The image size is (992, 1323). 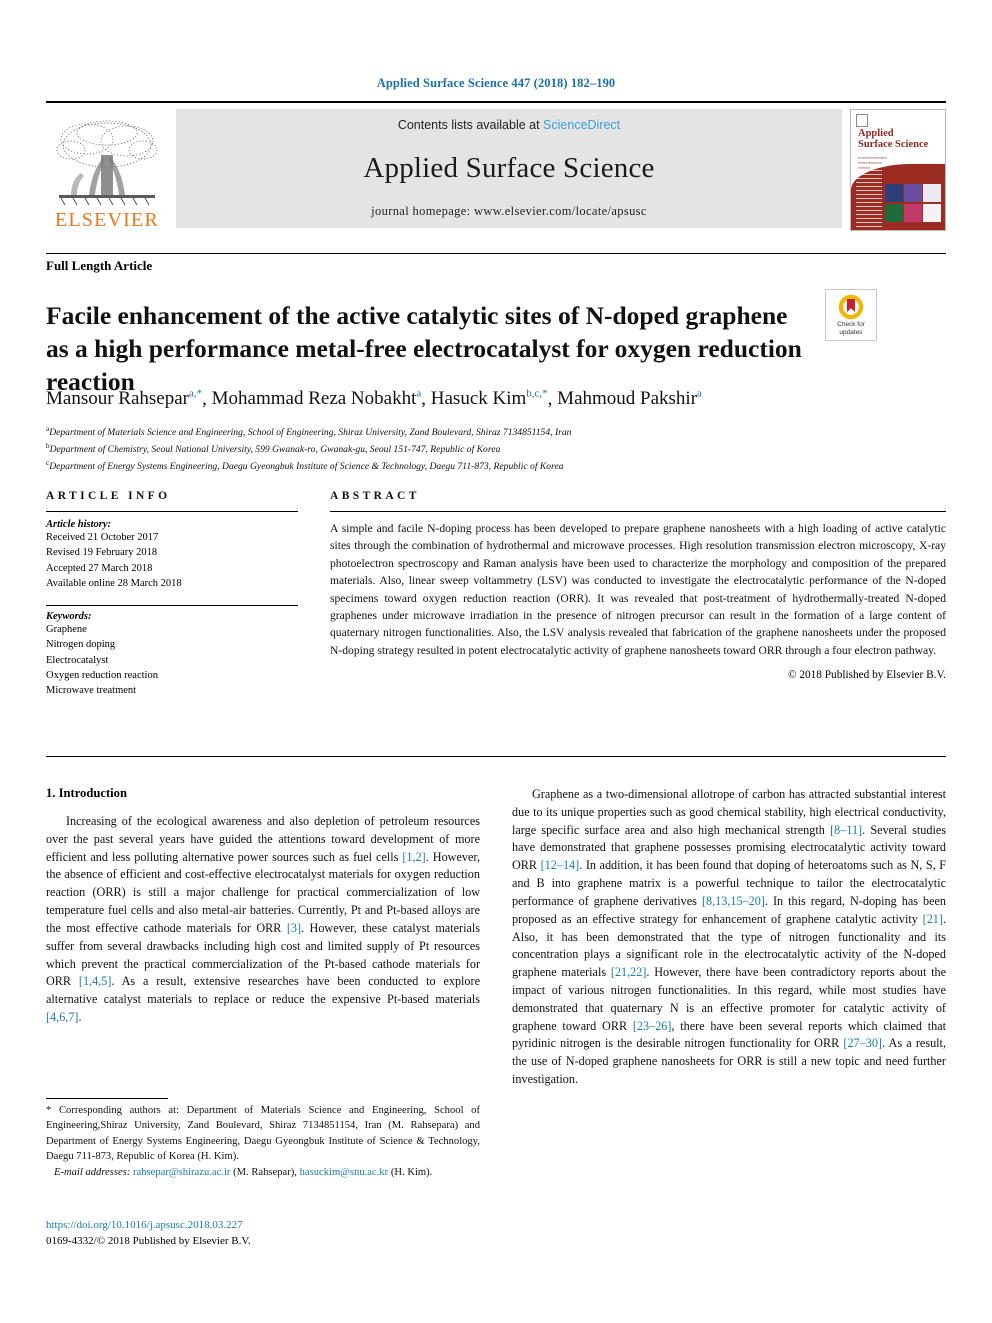 What do you see at coordinates (107, 163) in the screenshot?
I see `elsevier-tree-icon` at bounding box center [107, 163].